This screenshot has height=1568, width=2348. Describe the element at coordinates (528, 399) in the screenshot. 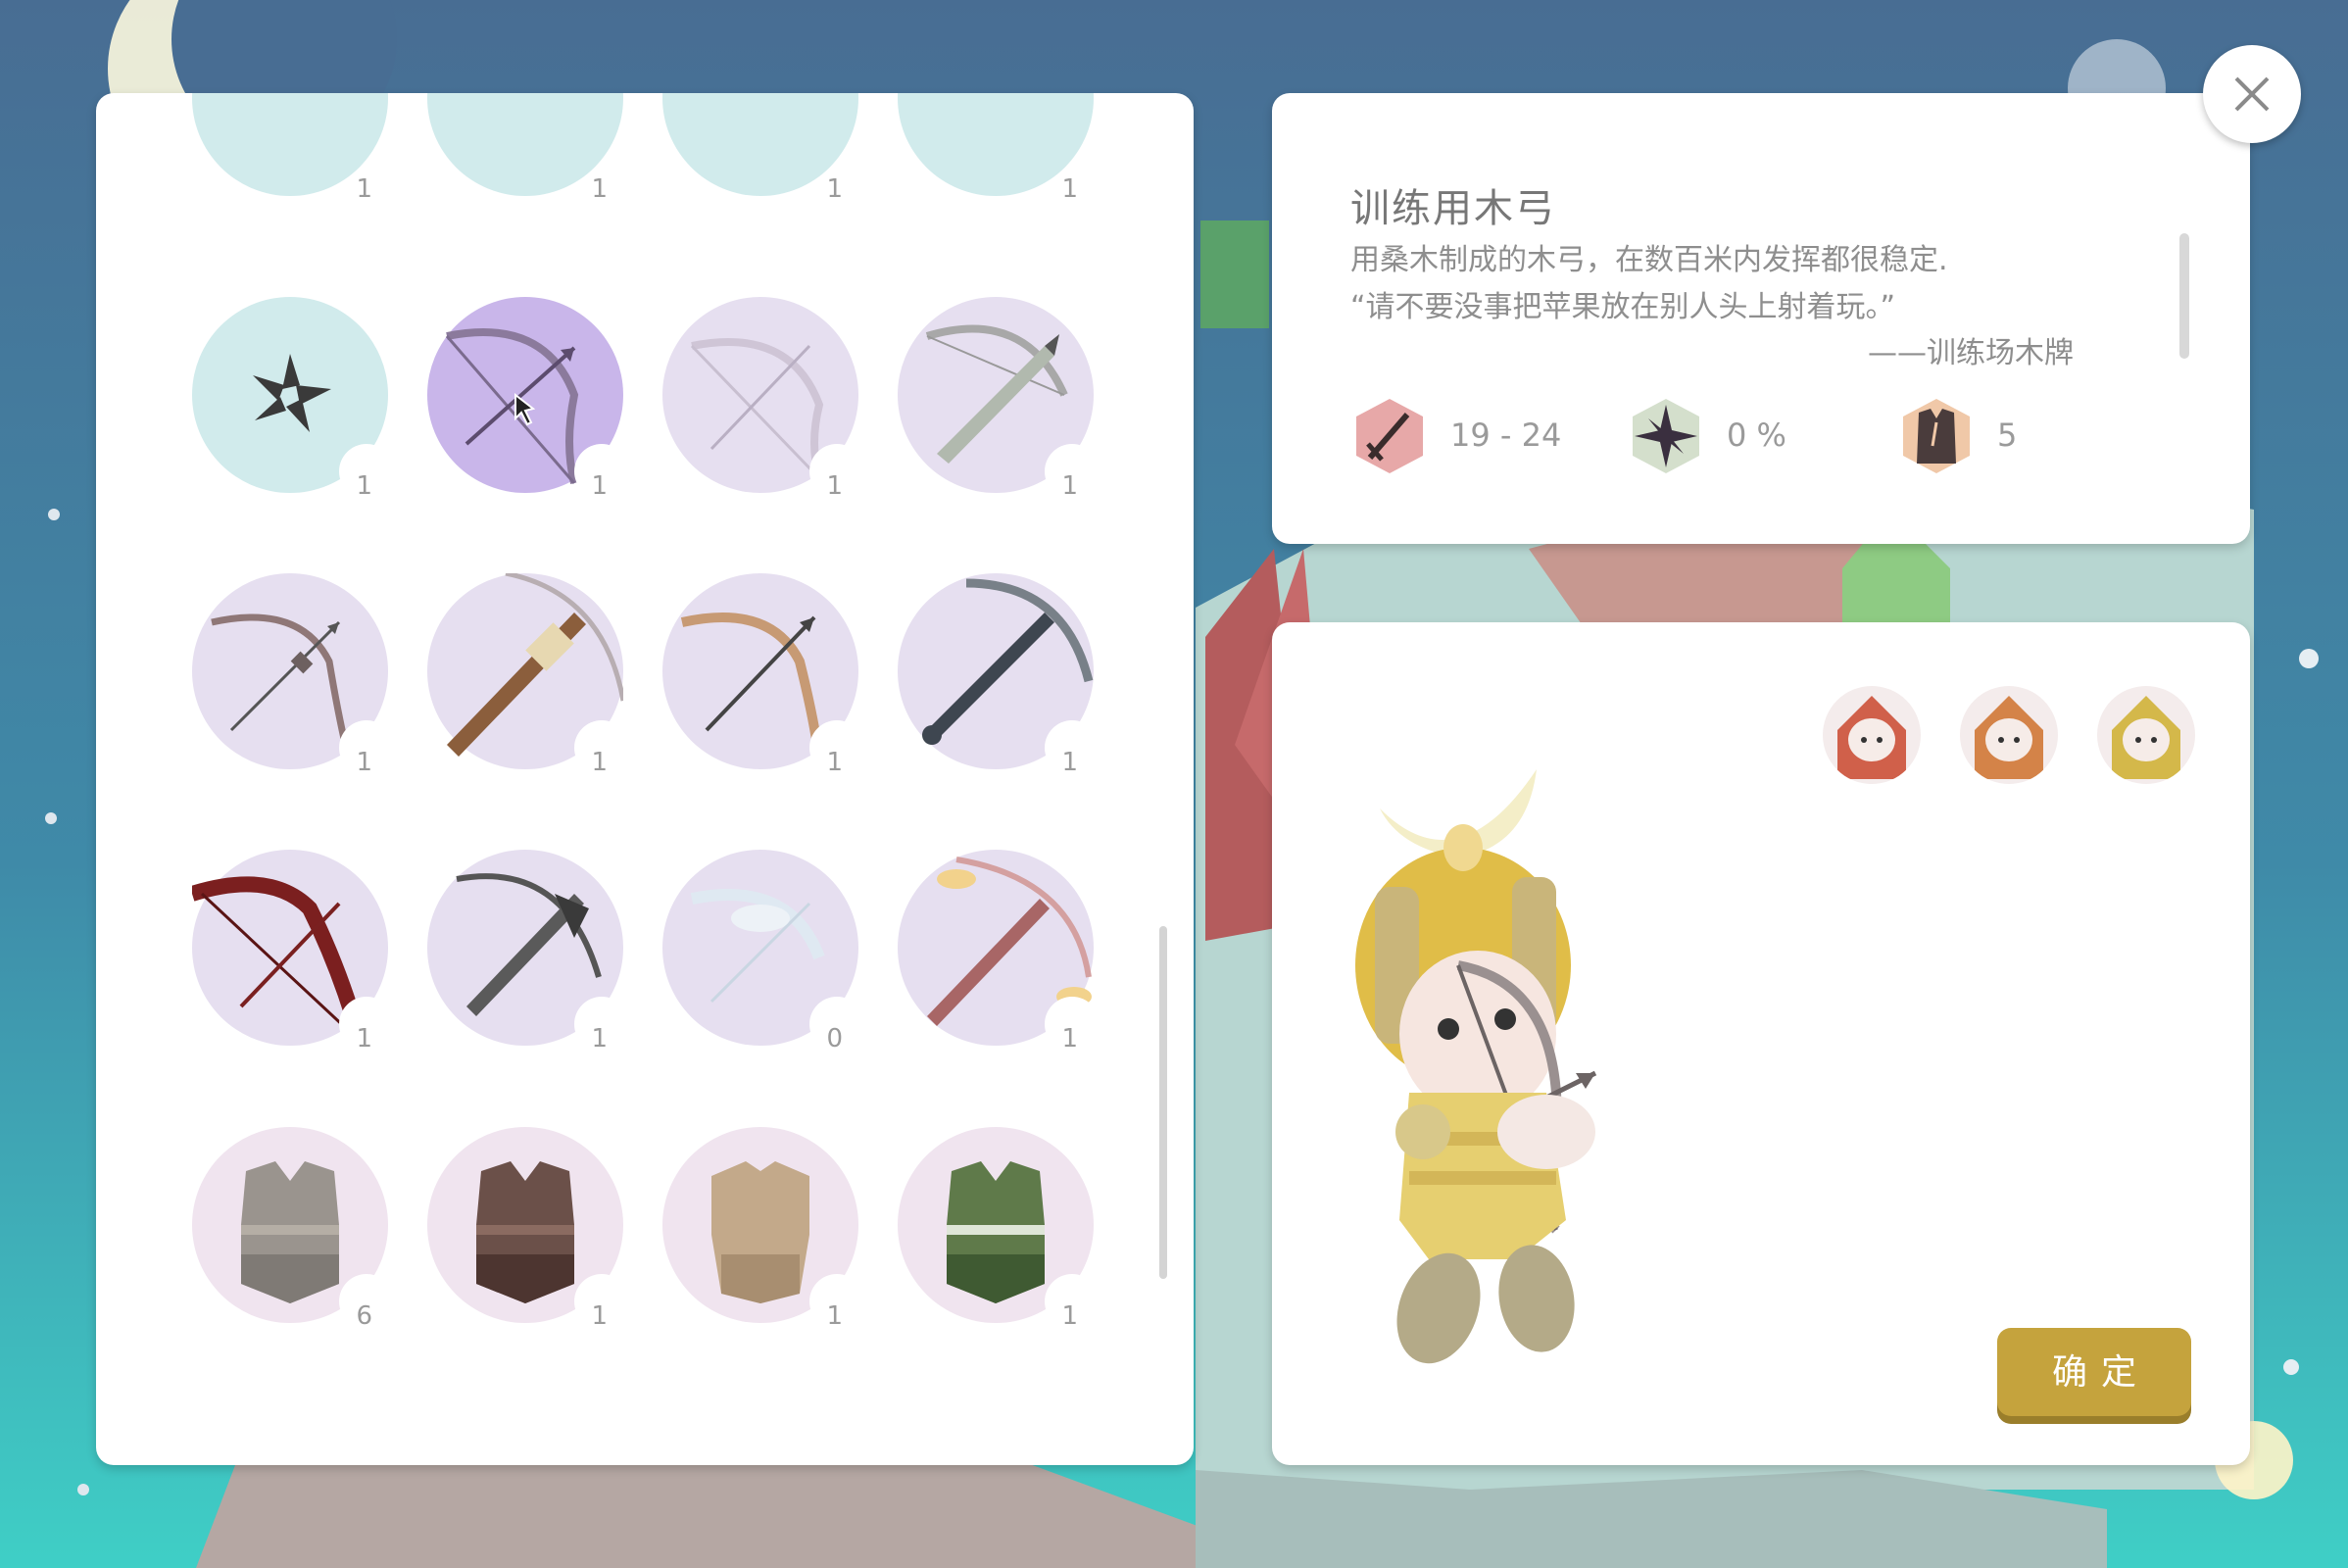

I see `inventory-slot-selected: 1` at that location.